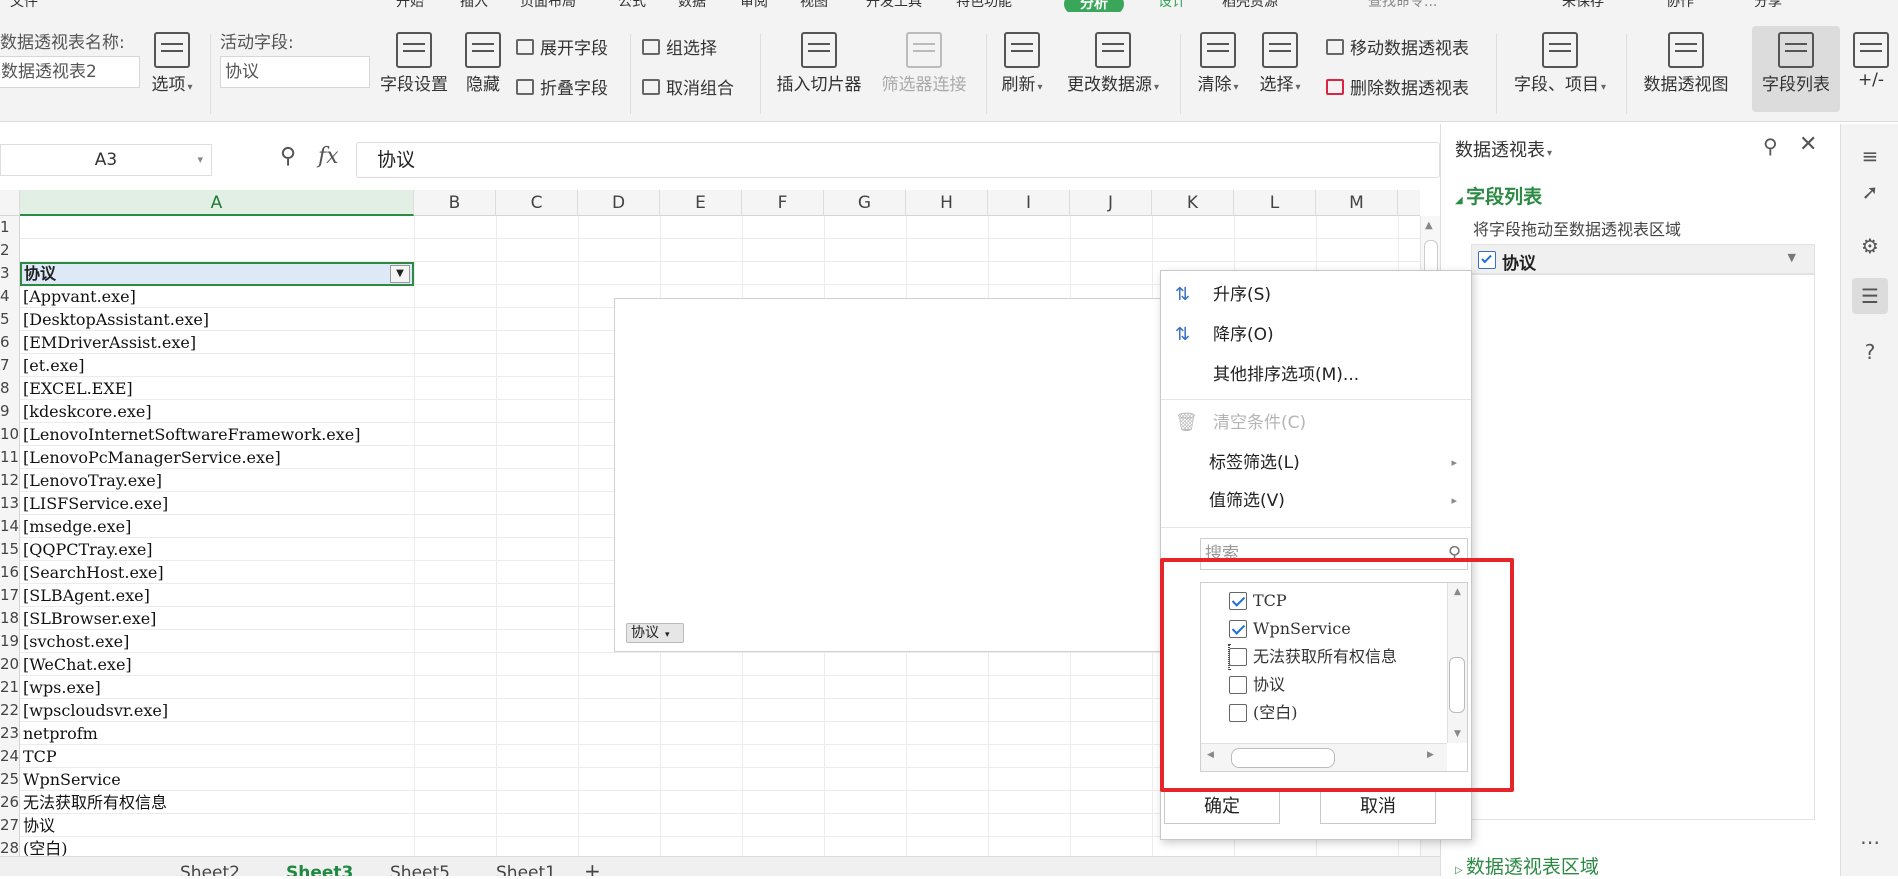  What do you see at coordinates (1870, 156) in the screenshot?
I see `collapse-lines-icon: ≡` at bounding box center [1870, 156].